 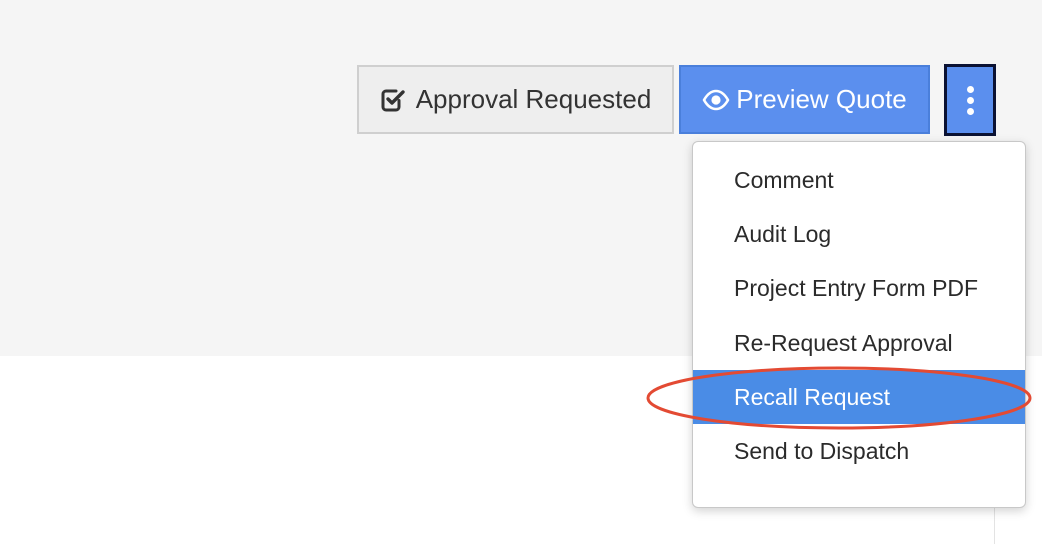 What do you see at coordinates (859, 180) in the screenshot?
I see `menu-item-comment: Comment` at bounding box center [859, 180].